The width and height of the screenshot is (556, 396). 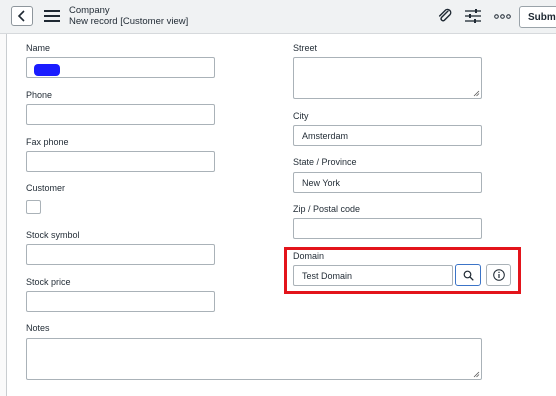 I want to click on customer-checkbox, so click(x=33, y=207).